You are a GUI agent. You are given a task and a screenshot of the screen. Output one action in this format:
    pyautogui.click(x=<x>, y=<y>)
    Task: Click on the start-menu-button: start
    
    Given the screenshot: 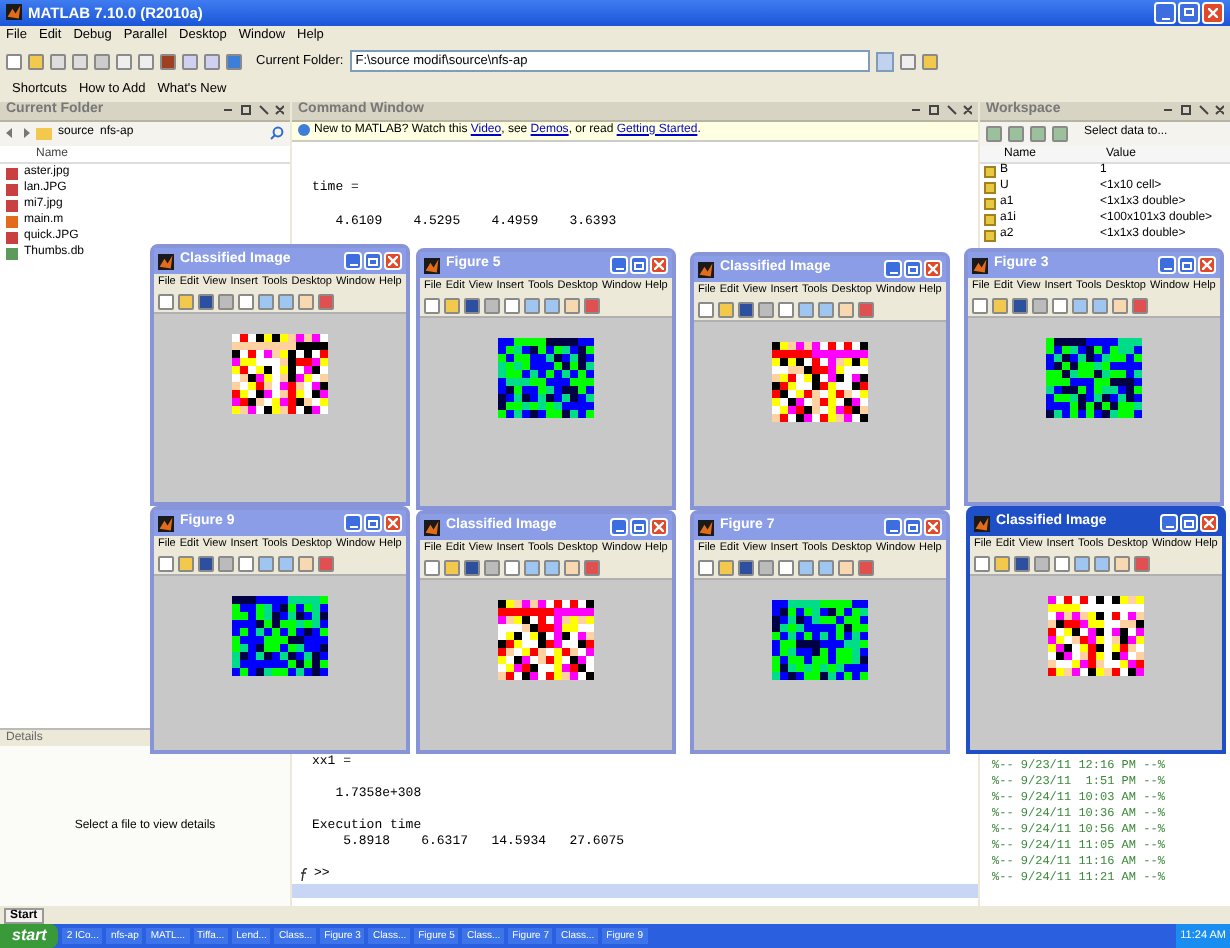 What is the action you would take?
    pyautogui.click(x=29, y=936)
    